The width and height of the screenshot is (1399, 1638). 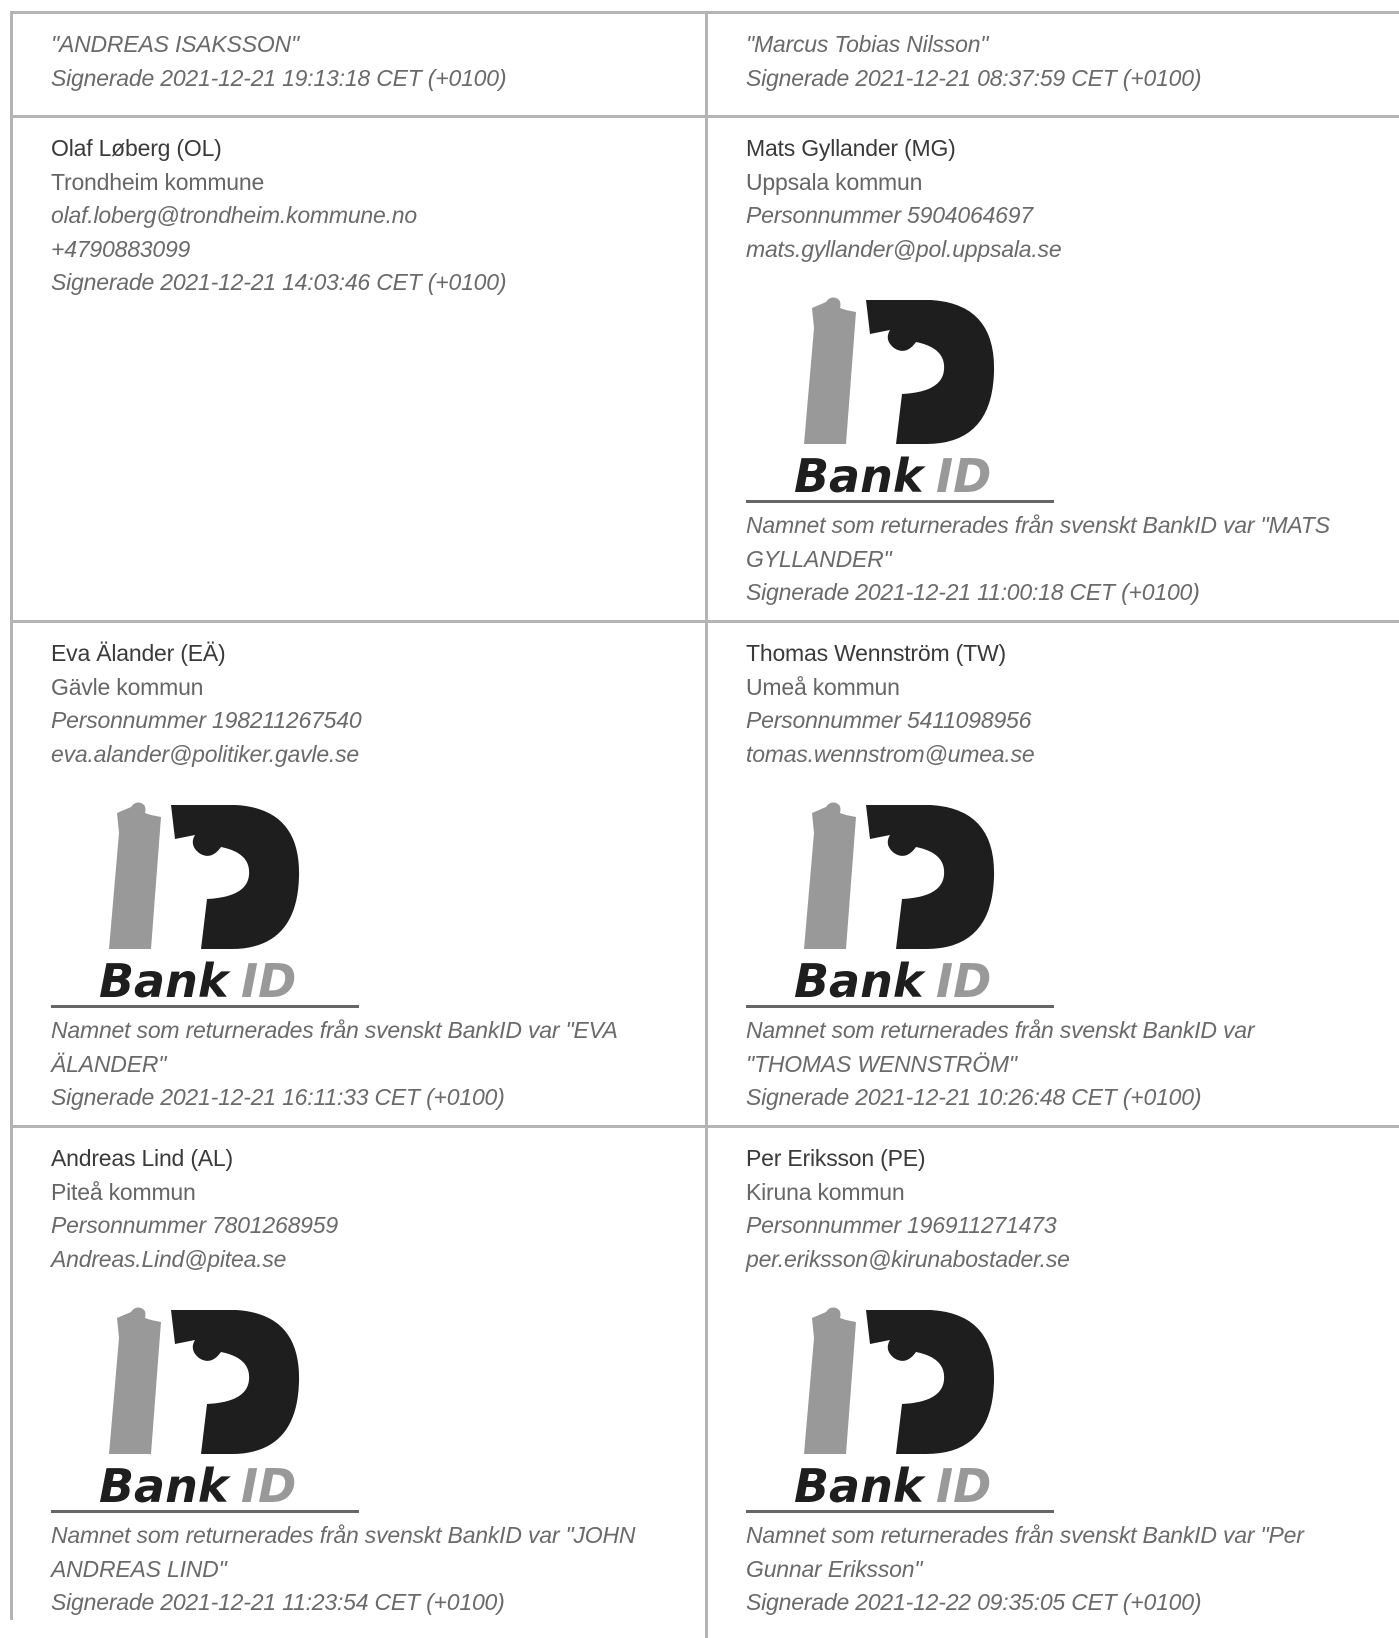 What do you see at coordinates (867, 44) in the screenshot?
I see `bankid-returned-name: "Marcus Tobias Nilsson"` at bounding box center [867, 44].